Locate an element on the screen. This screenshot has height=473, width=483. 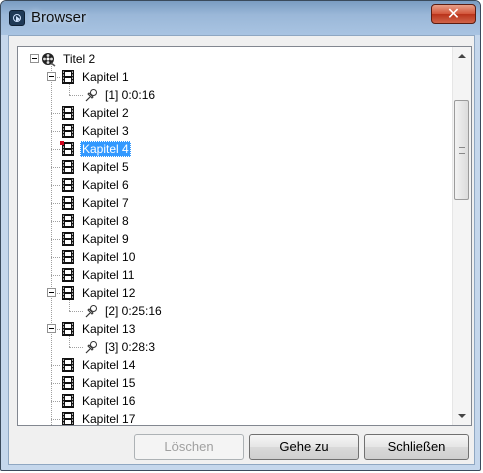
scroll-down-button is located at coordinates (462, 416).